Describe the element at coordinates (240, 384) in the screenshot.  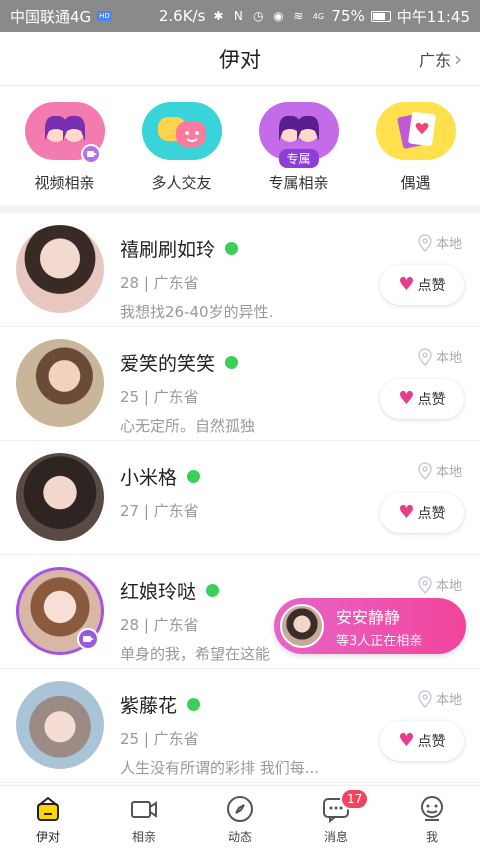
I see `list-item: 爱笑的笑笑 25 | 广东省 心无定所。自然孤独 本地 ♥ 点赞` at that location.